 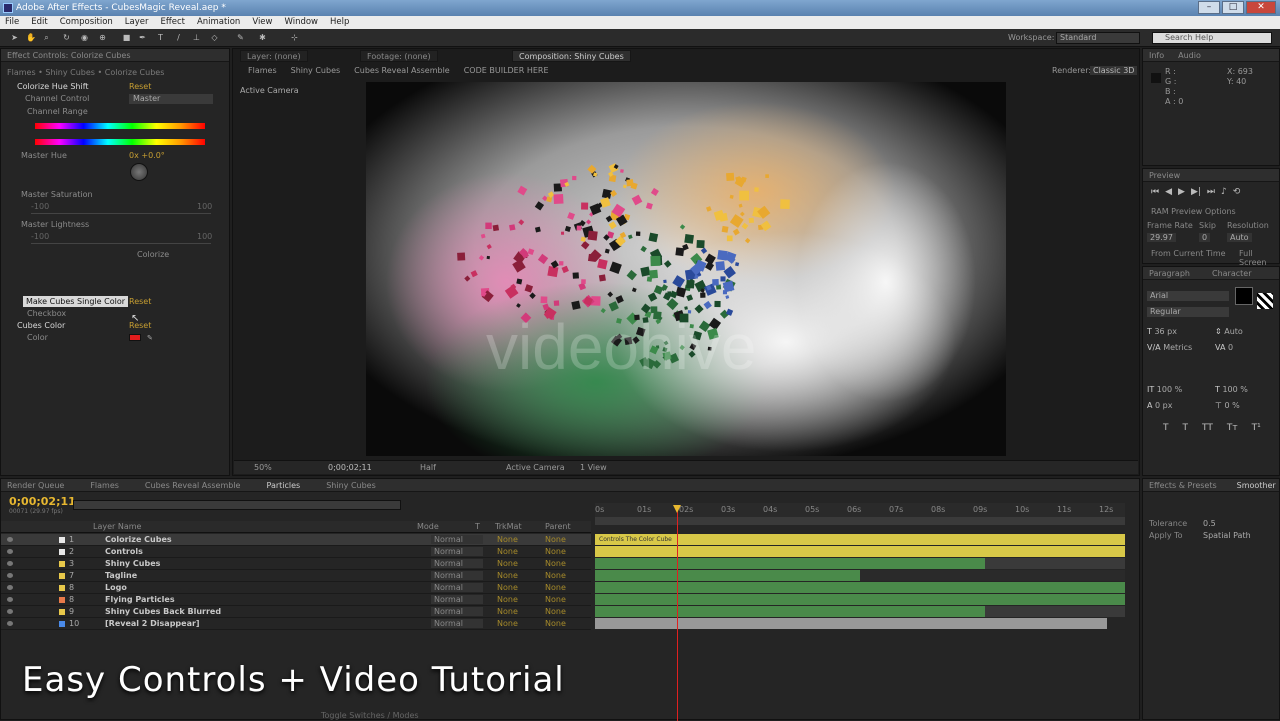 I want to click on stroke-color-swatch, so click(x=1265, y=301).